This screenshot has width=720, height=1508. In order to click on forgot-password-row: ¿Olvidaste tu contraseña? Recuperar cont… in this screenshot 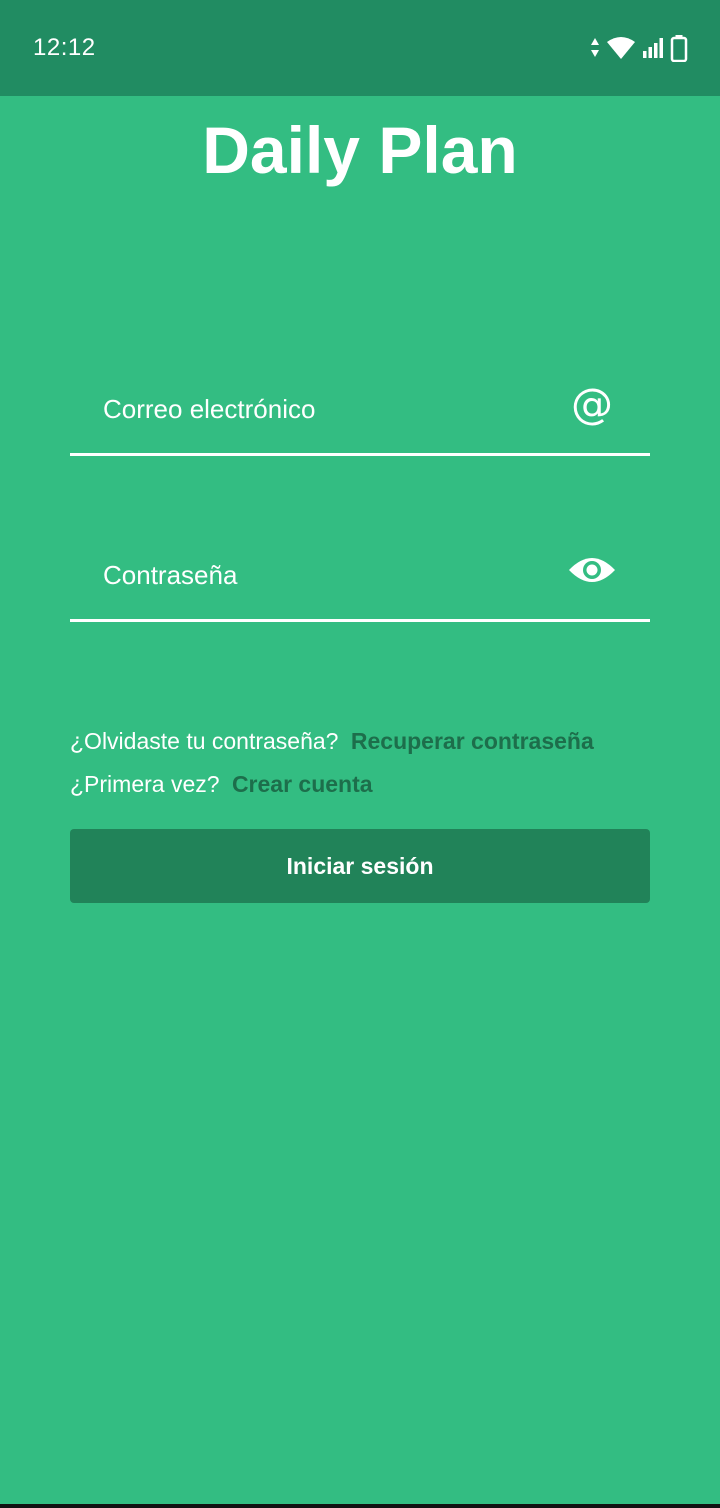, I will do `click(332, 741)`.